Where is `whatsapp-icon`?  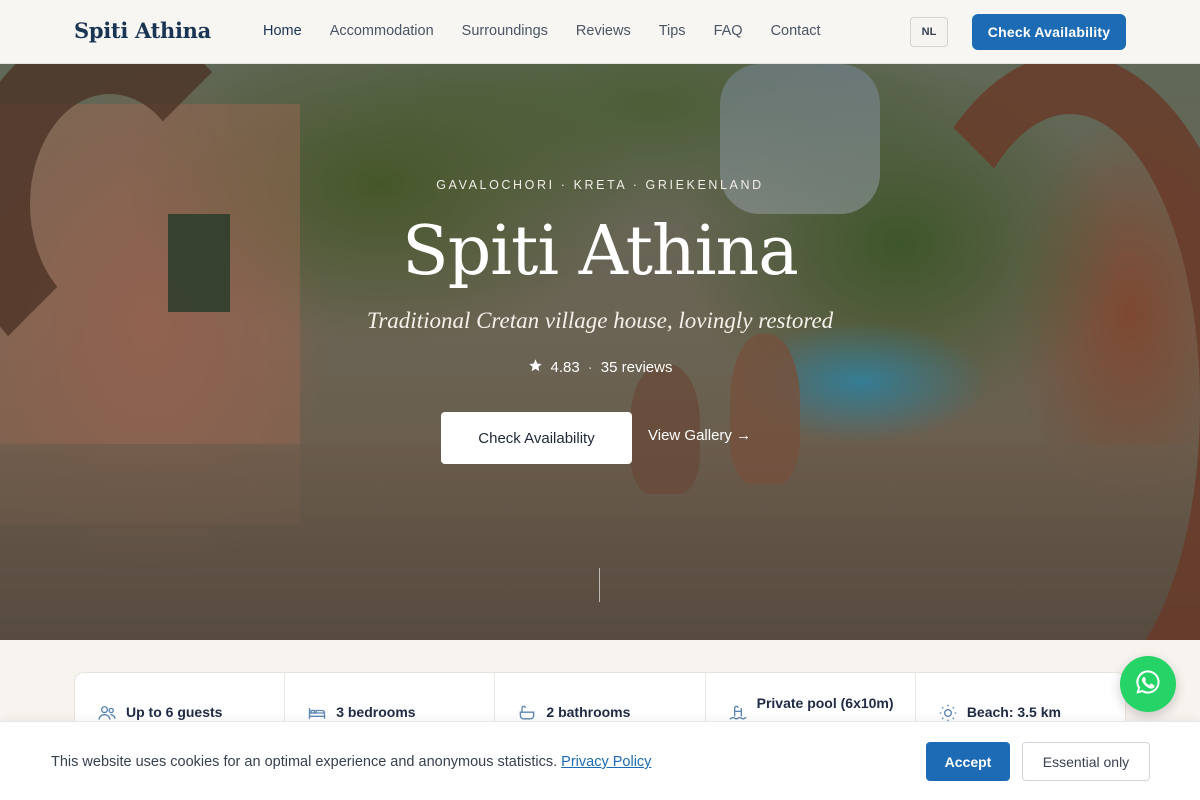 whatsapp-icon is located at coordinates (1148, 684).